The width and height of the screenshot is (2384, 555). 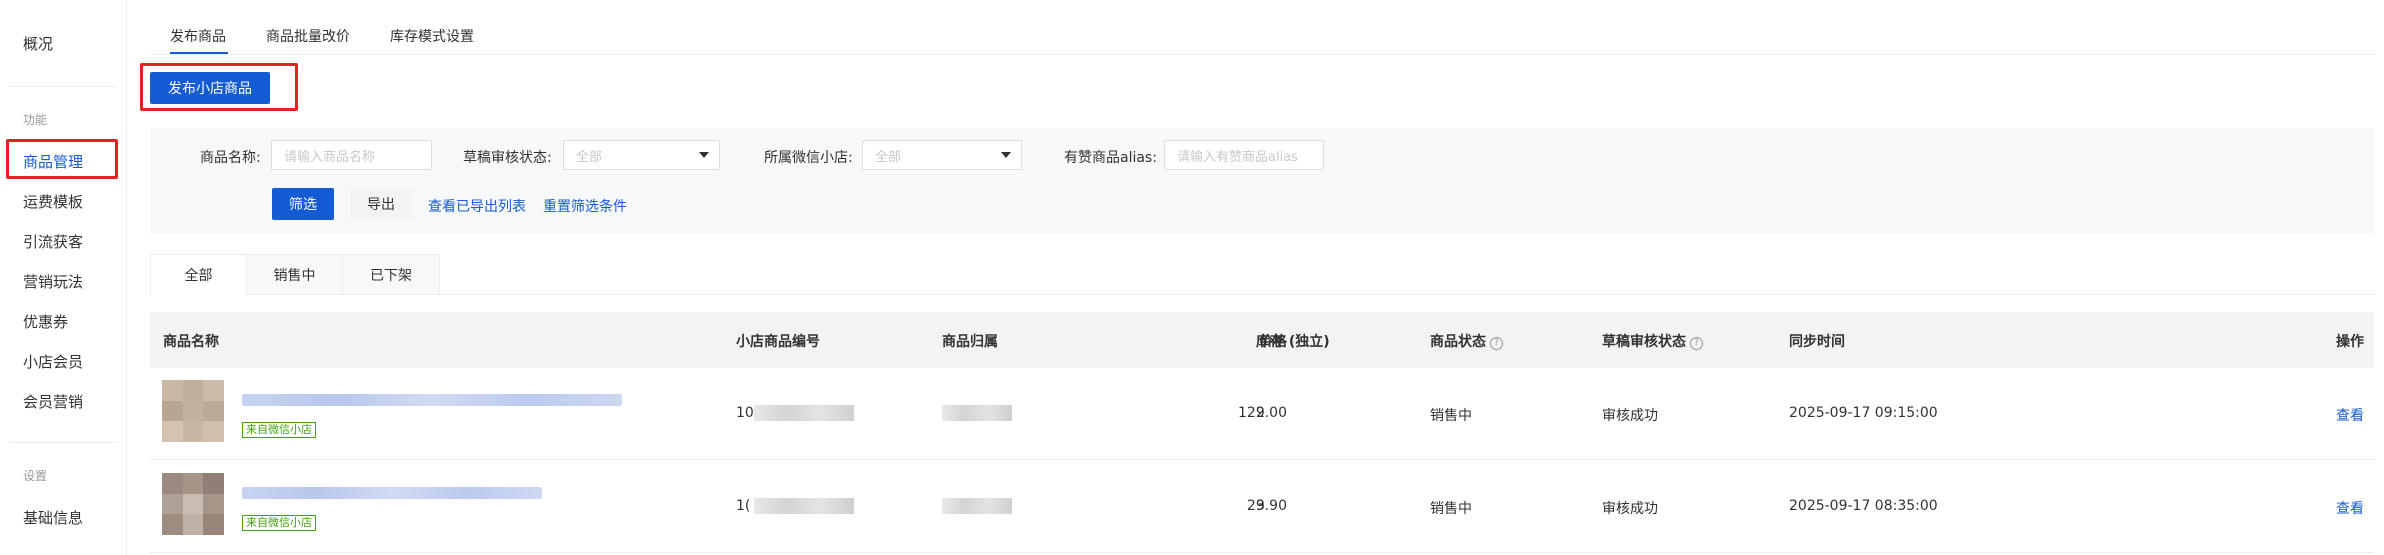 I want to click on highlight-box-publish, so click(x=219, y=87).